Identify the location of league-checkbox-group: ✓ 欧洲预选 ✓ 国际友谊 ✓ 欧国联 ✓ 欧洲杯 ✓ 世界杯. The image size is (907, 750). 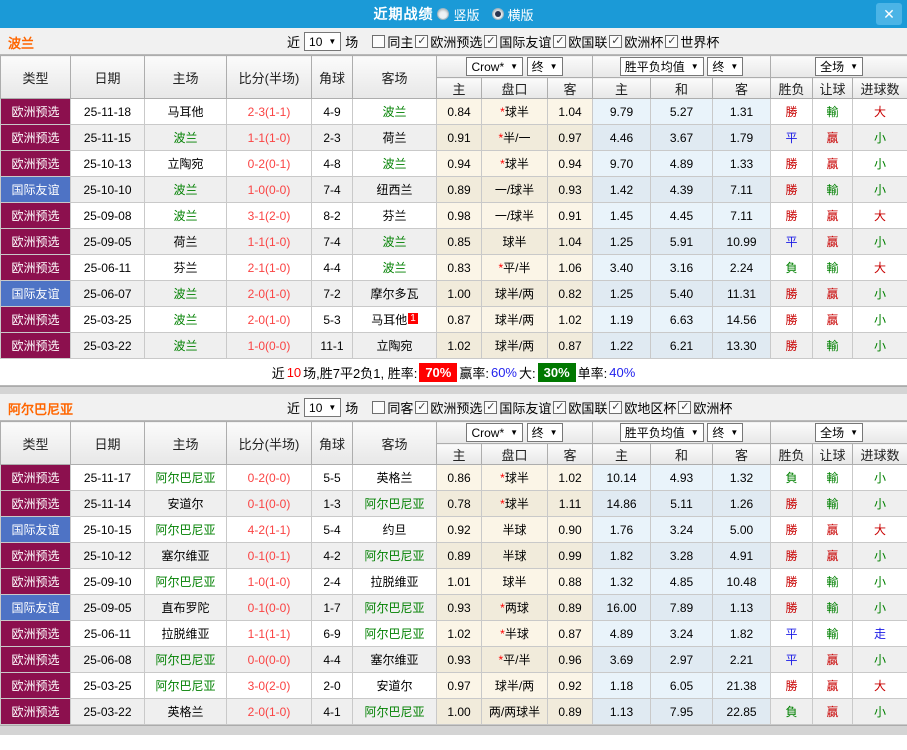
(566, 41).